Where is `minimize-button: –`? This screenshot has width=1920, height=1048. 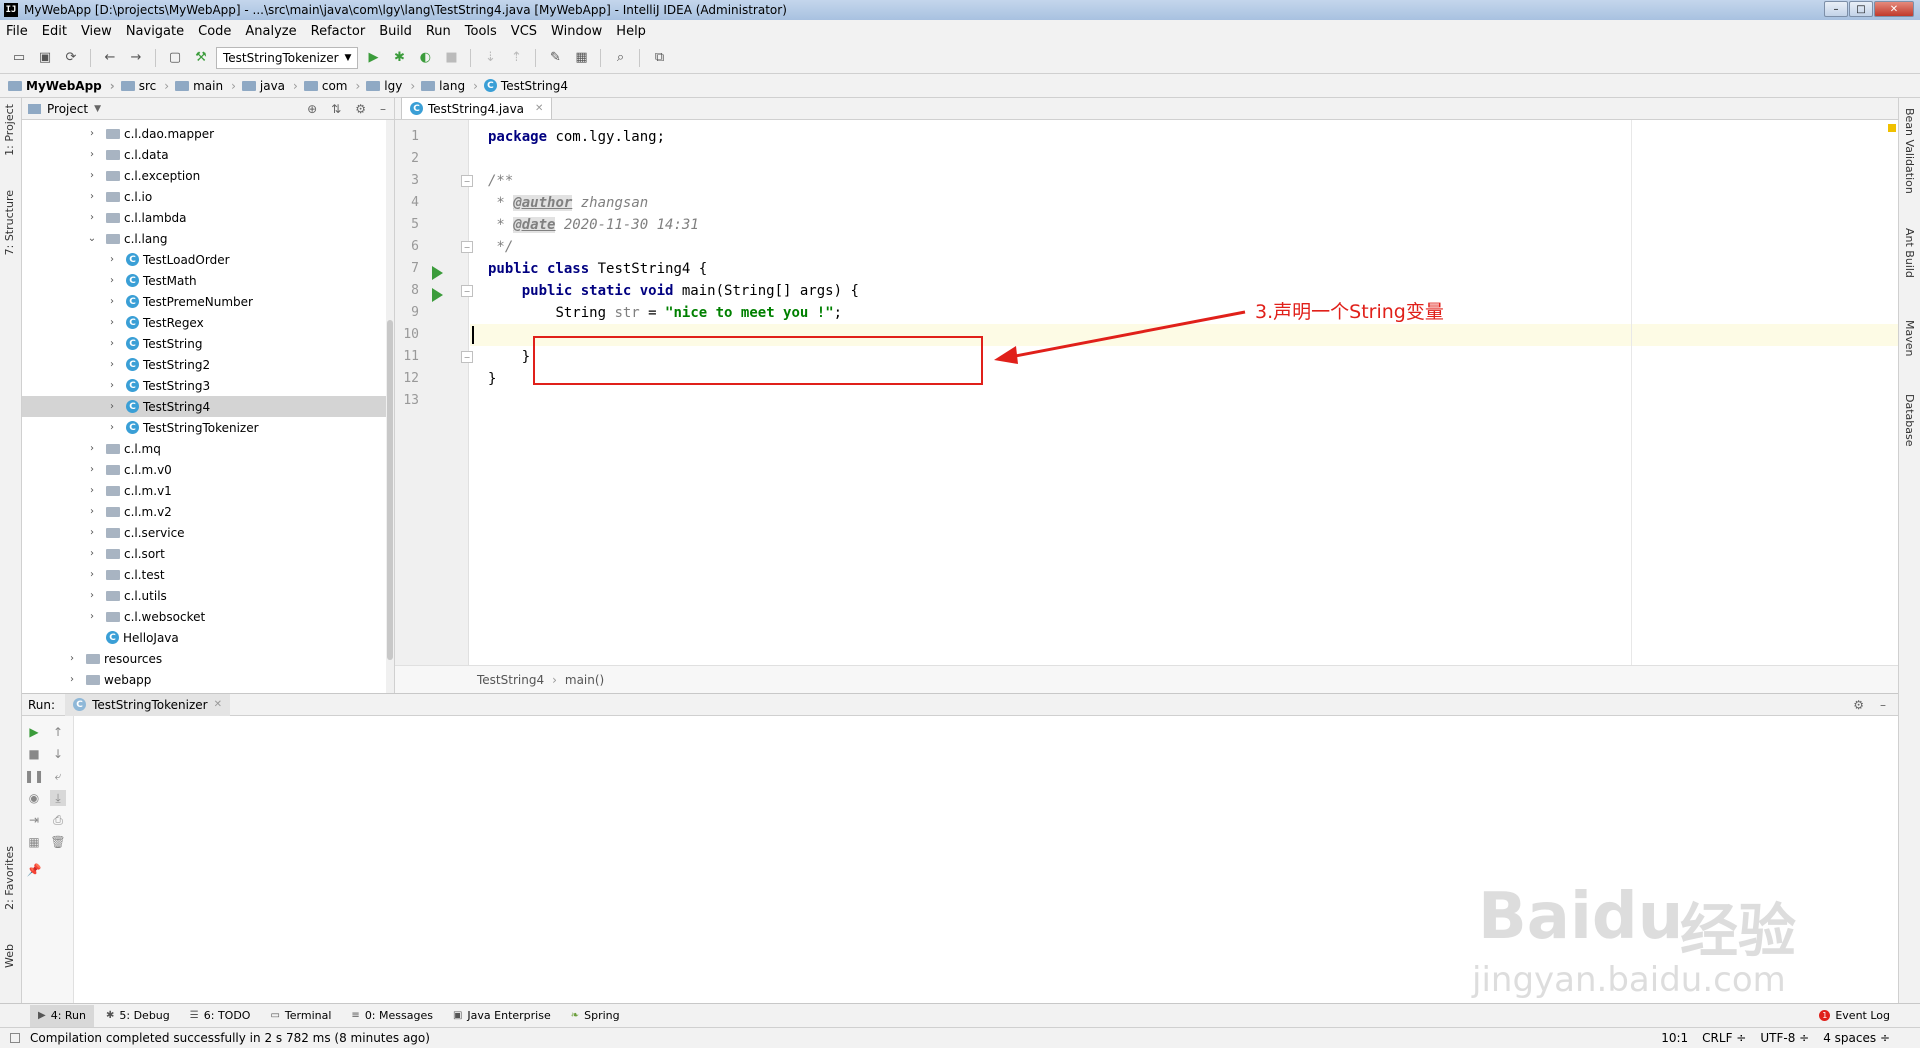
minimize-button: – is located at coordinates (1836, 9).